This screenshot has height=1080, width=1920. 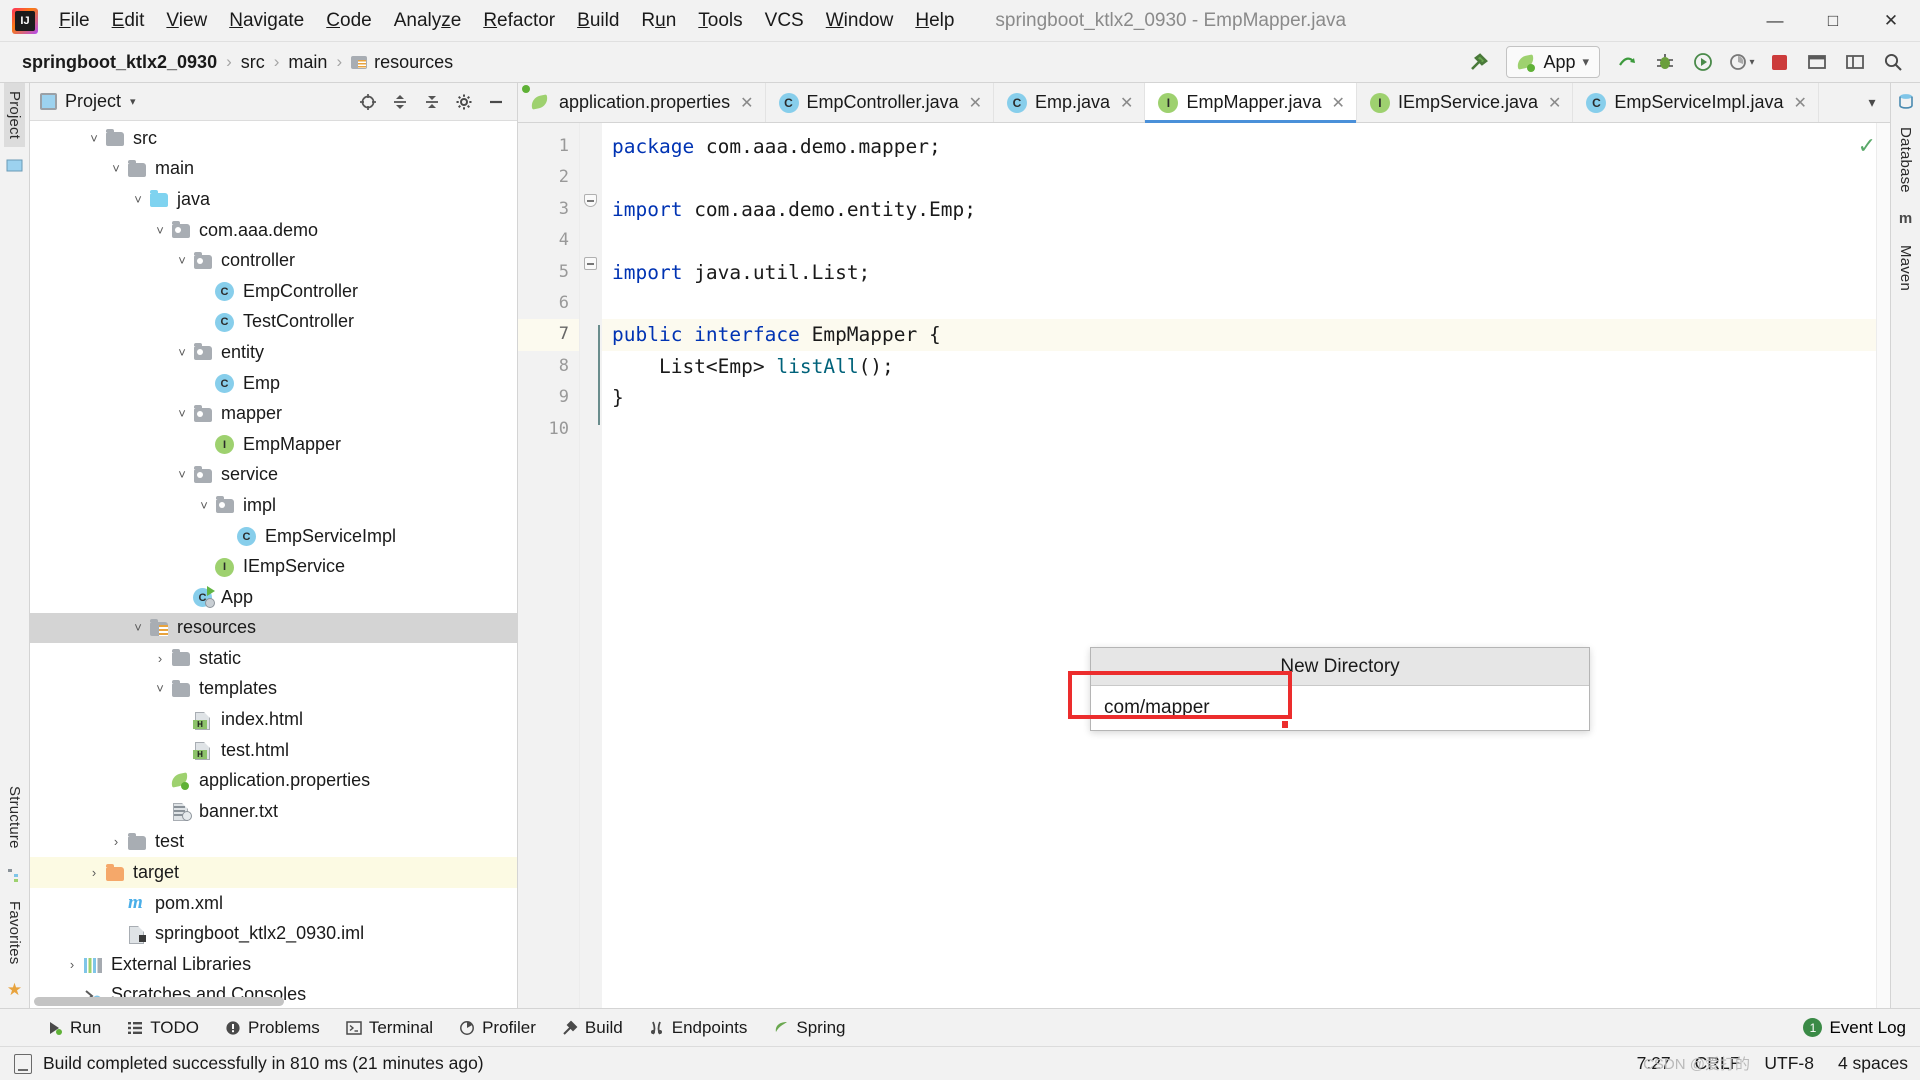 What do you see at coordinates (1246, 209) in the screenshot?
I see `code-line: import com.aaa.demo.entity.Emp;` at bounding box center [1246, 209].